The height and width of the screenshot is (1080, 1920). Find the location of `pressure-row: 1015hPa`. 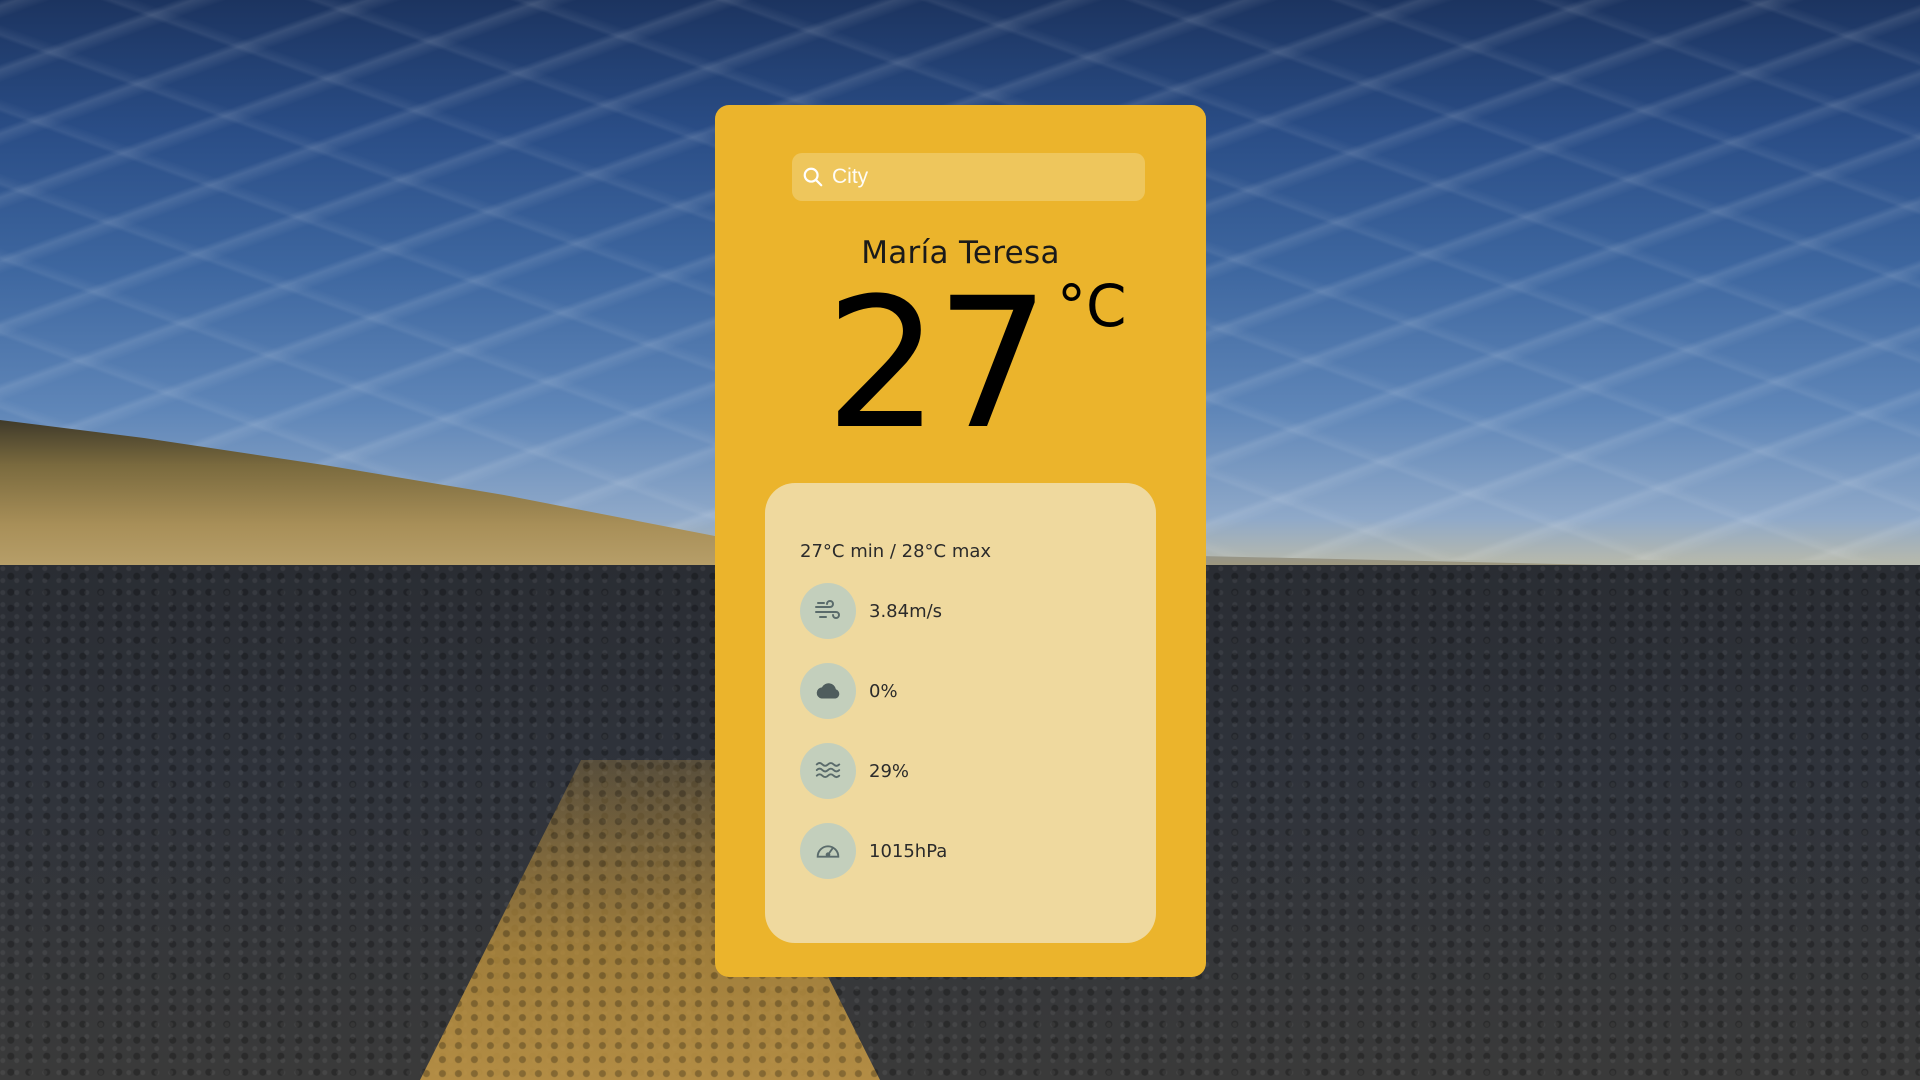

pressure-row: 1015hPa is located at coordinates (873, 851).